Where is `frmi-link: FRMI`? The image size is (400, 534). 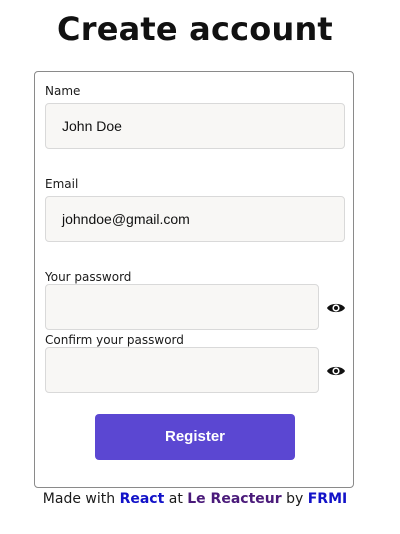
frmi-link: FRMI is located at coordinates (327, 499).